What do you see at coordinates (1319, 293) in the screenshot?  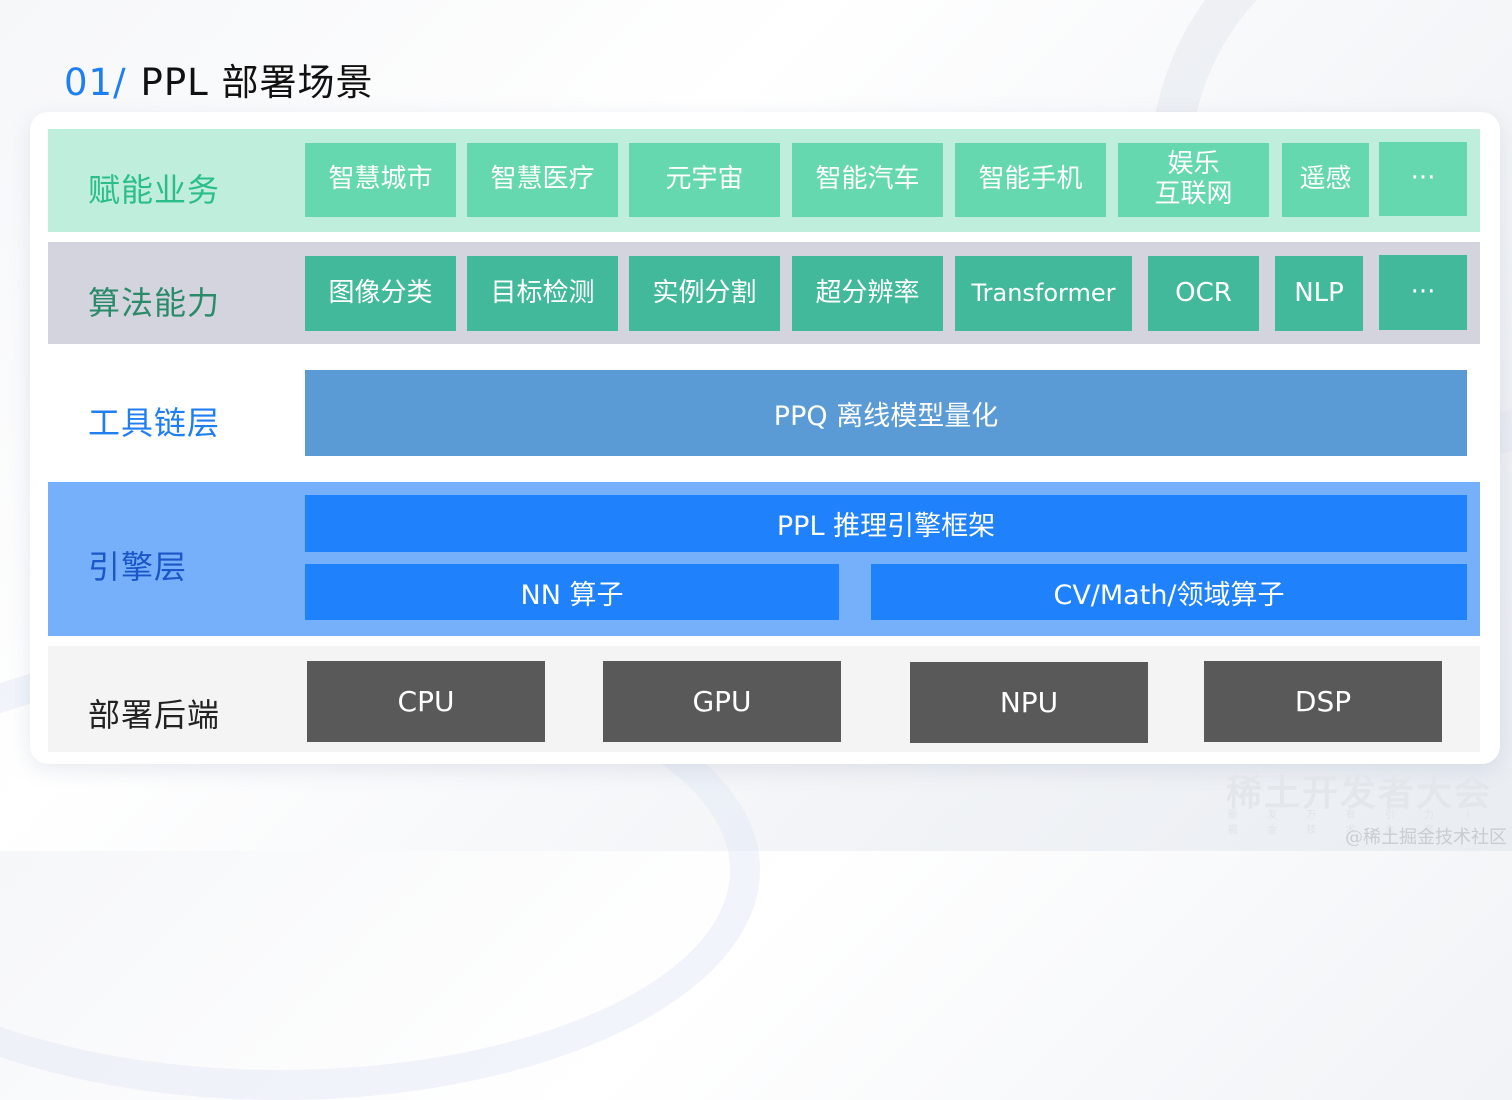 I see `algorithm-item: NLP` at bounding box center [1319, 293].